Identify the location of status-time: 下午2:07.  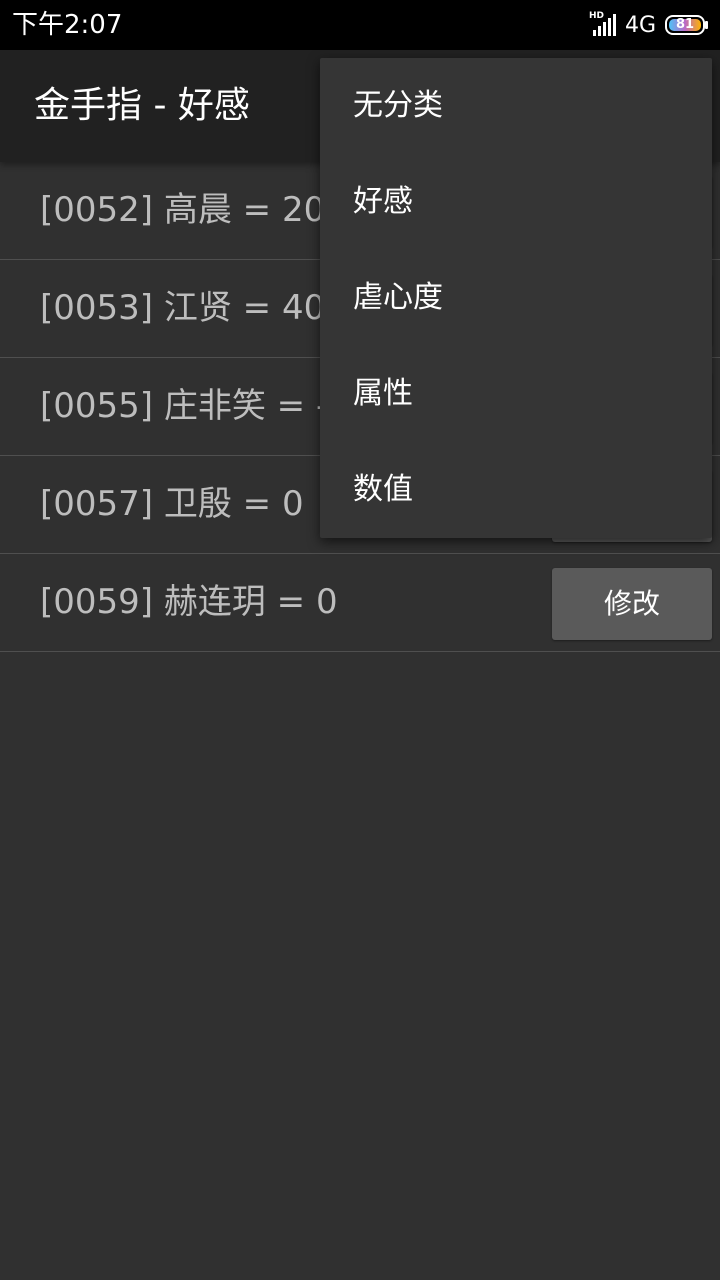
(67, 25).